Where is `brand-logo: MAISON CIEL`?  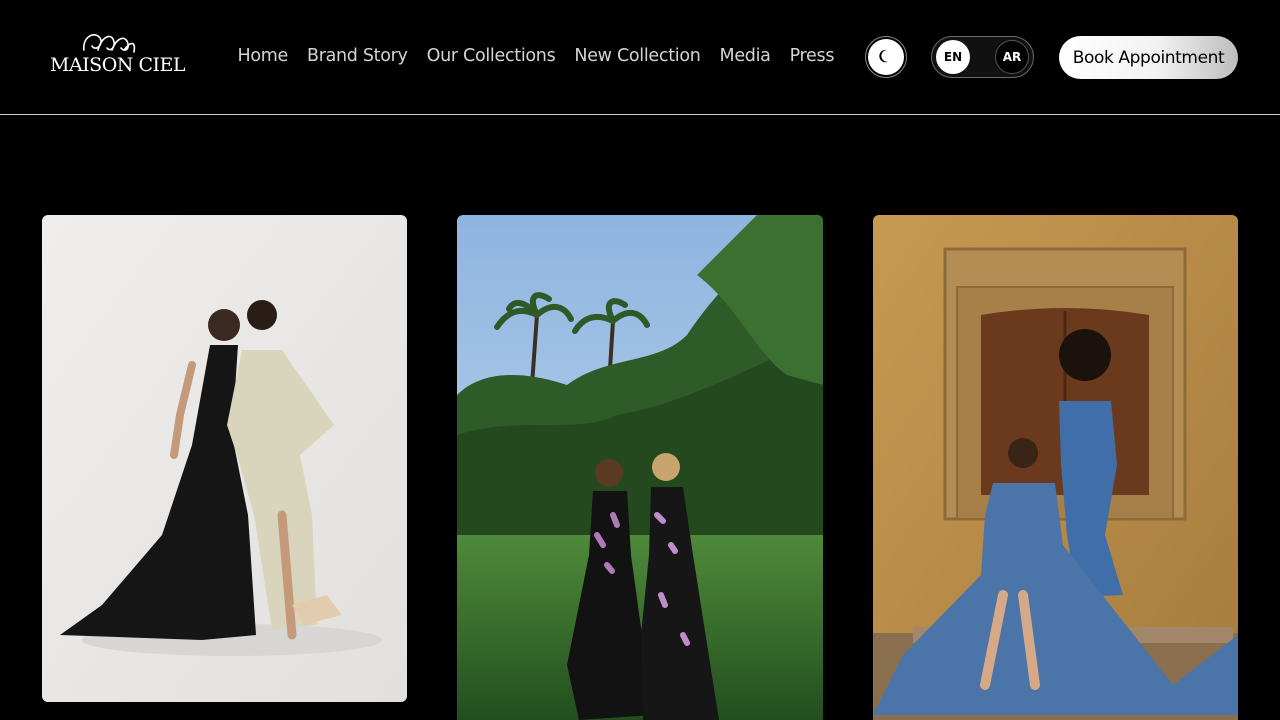 brand-logo: MAISON CIEL is located at coordinates (117, 54).